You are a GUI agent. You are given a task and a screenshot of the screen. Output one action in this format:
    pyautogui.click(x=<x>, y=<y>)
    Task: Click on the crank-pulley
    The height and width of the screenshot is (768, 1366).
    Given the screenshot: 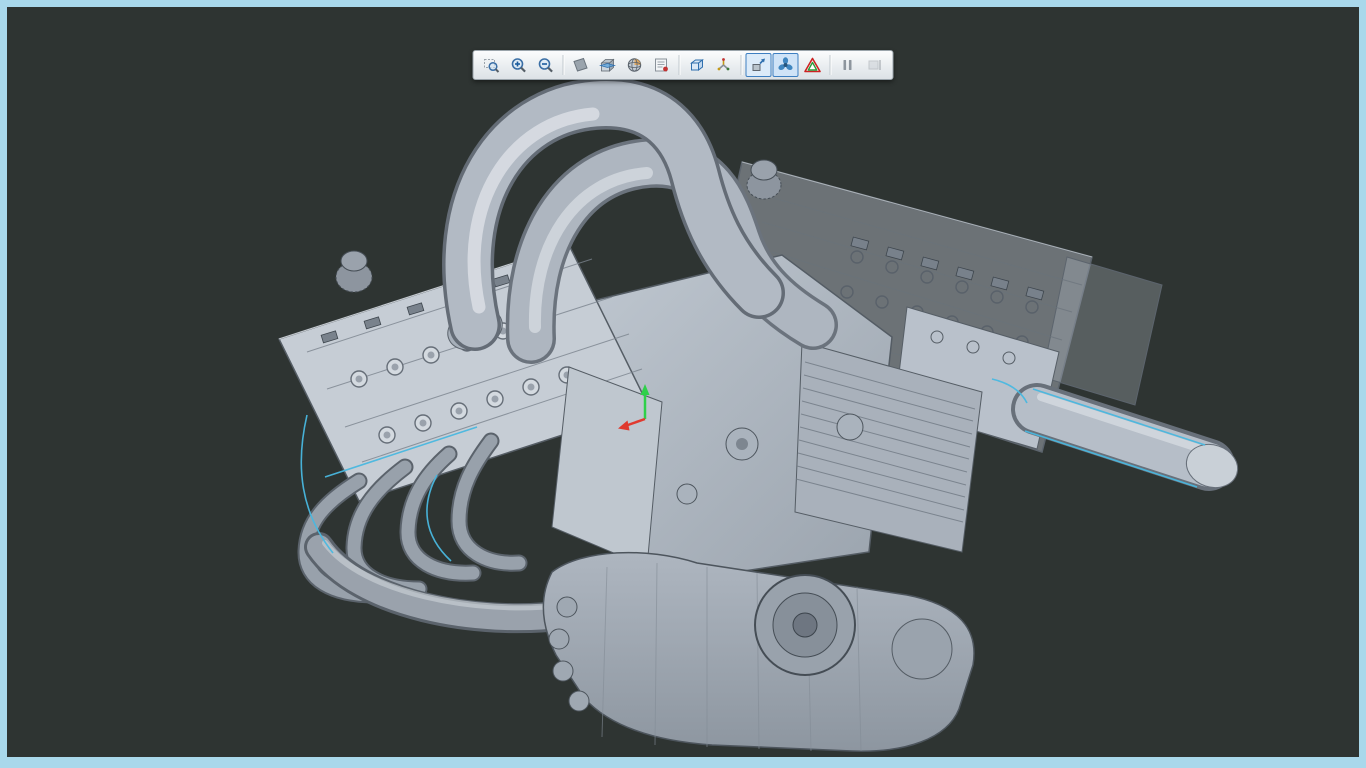 What is the action you would take?
    pyautogui.click(x=805, y=625)
    